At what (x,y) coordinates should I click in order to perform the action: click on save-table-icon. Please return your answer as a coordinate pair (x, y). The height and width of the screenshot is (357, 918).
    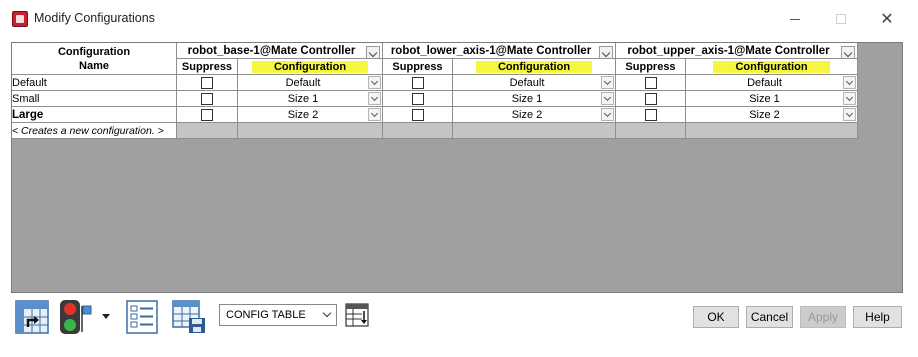
    Looking at the image, I should click on (189, 317).